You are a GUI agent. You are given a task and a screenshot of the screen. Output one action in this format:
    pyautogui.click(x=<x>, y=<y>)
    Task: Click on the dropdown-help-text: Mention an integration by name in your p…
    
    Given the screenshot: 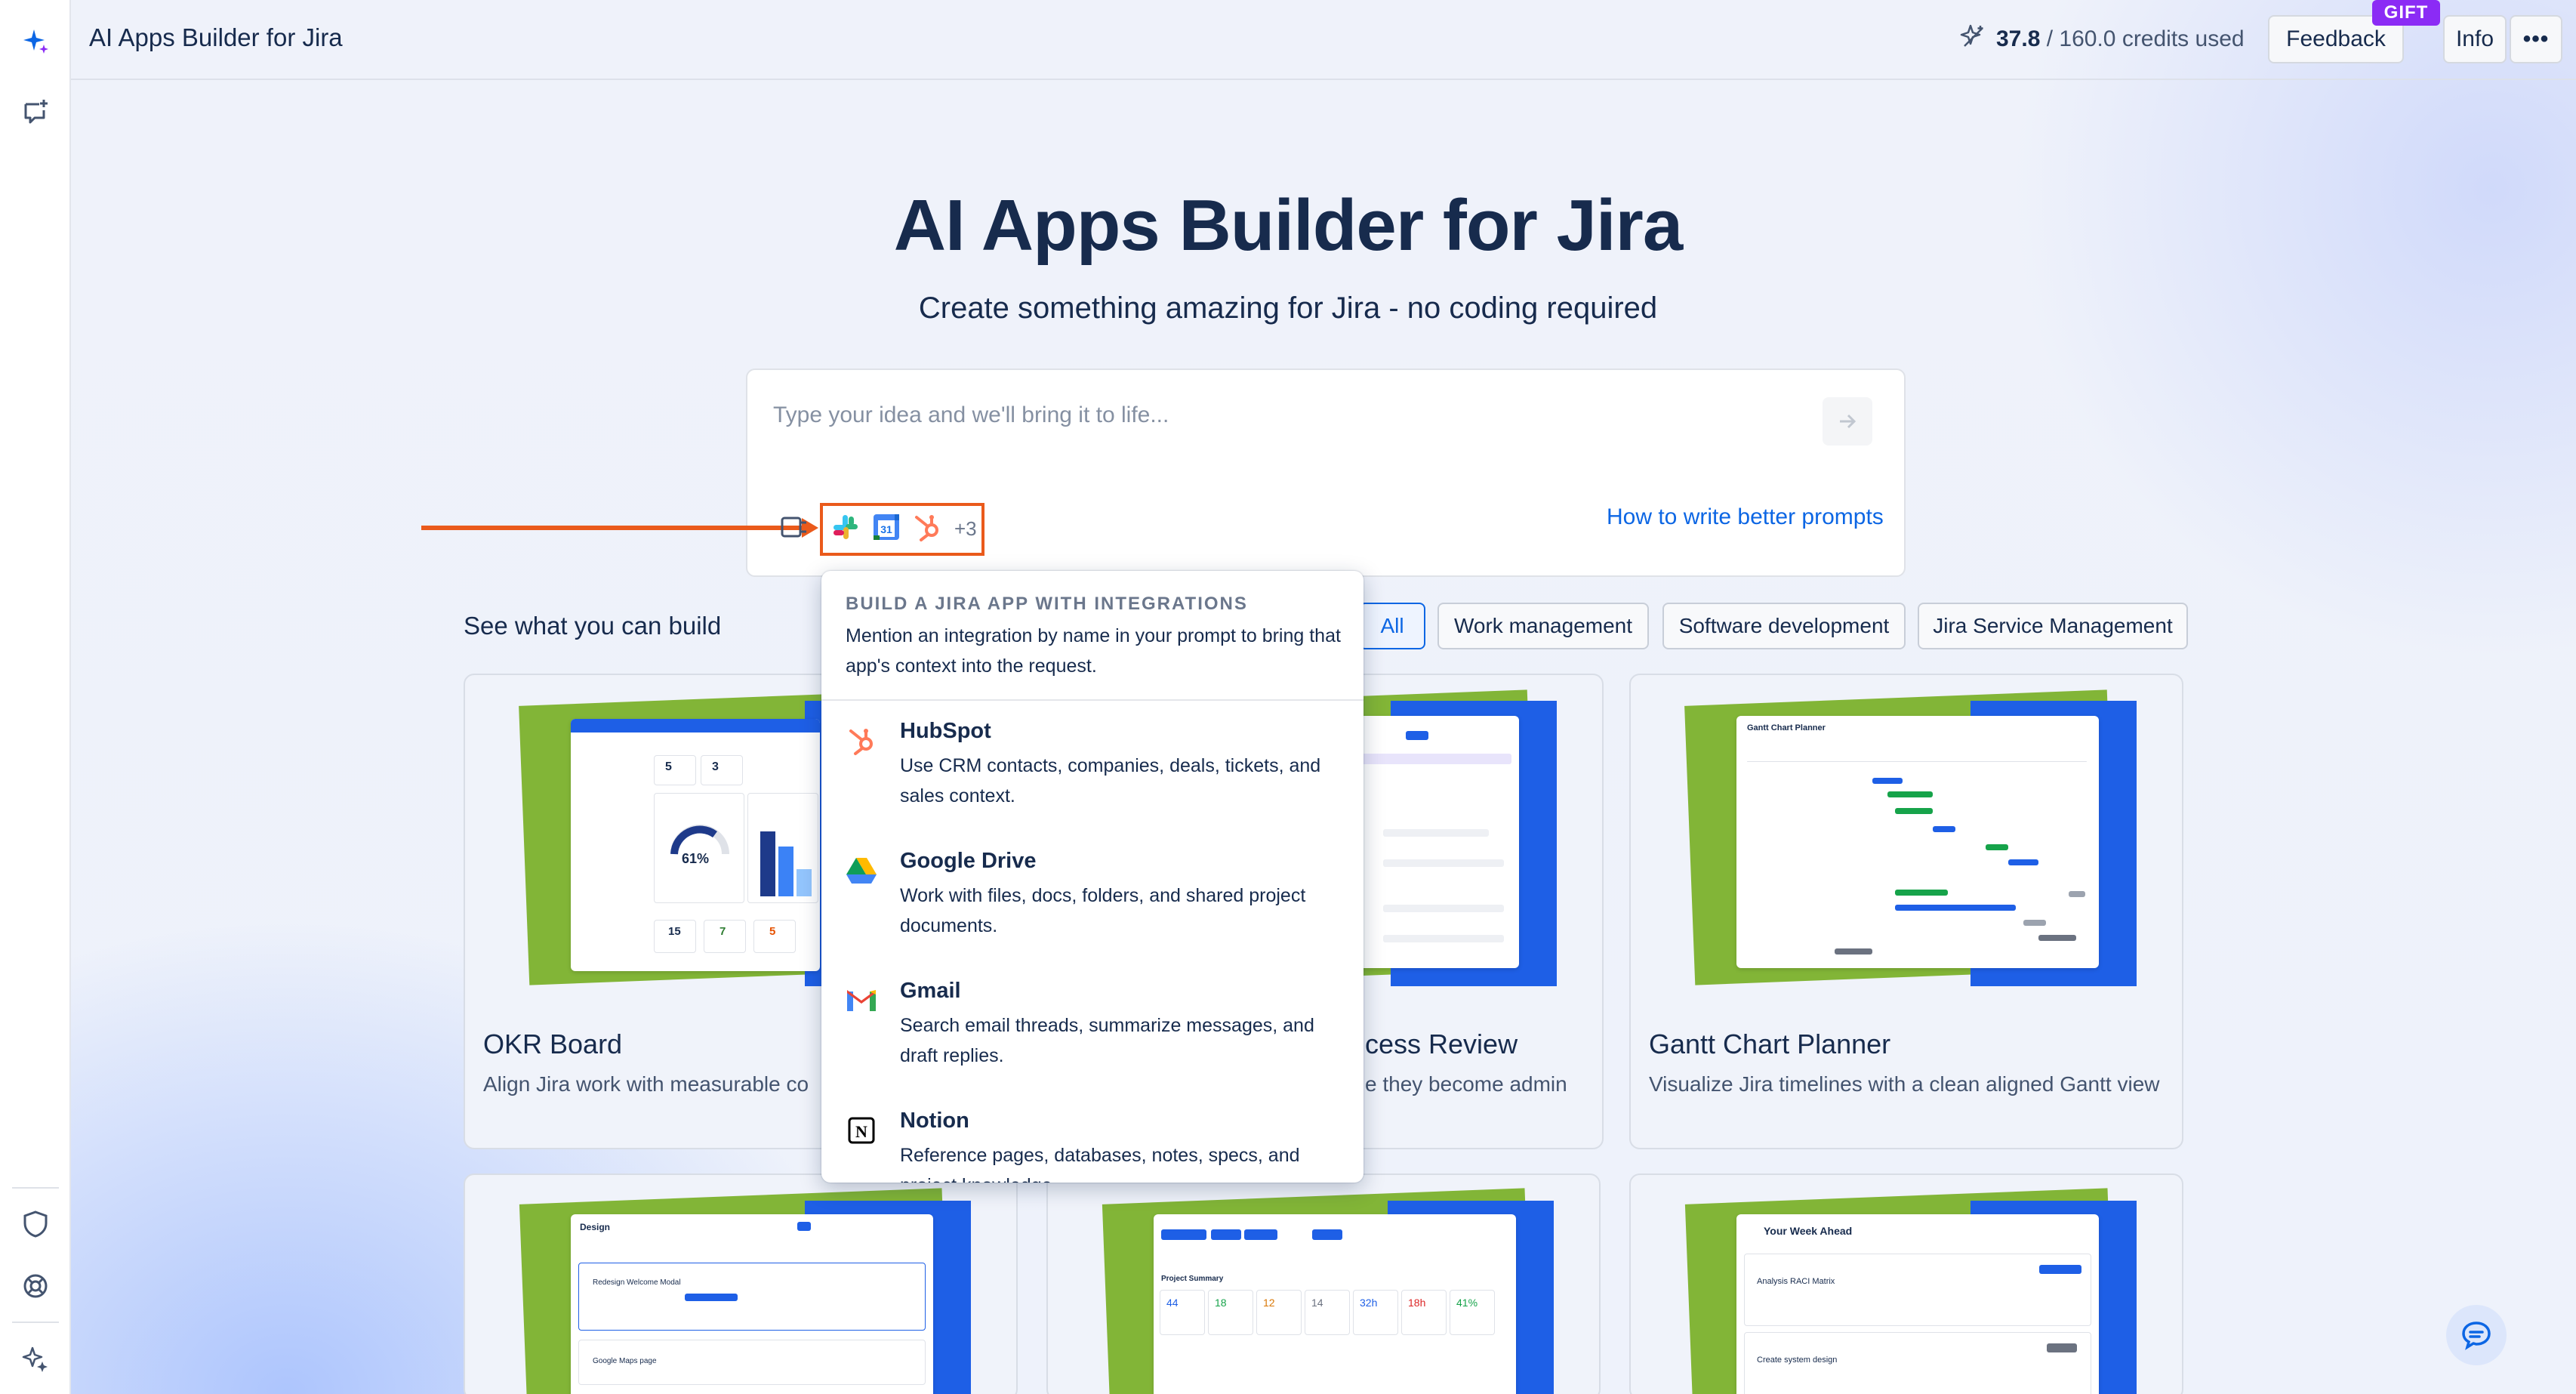 What is the action you would take?
    pyautogui.click(x=1093, y=651)
    